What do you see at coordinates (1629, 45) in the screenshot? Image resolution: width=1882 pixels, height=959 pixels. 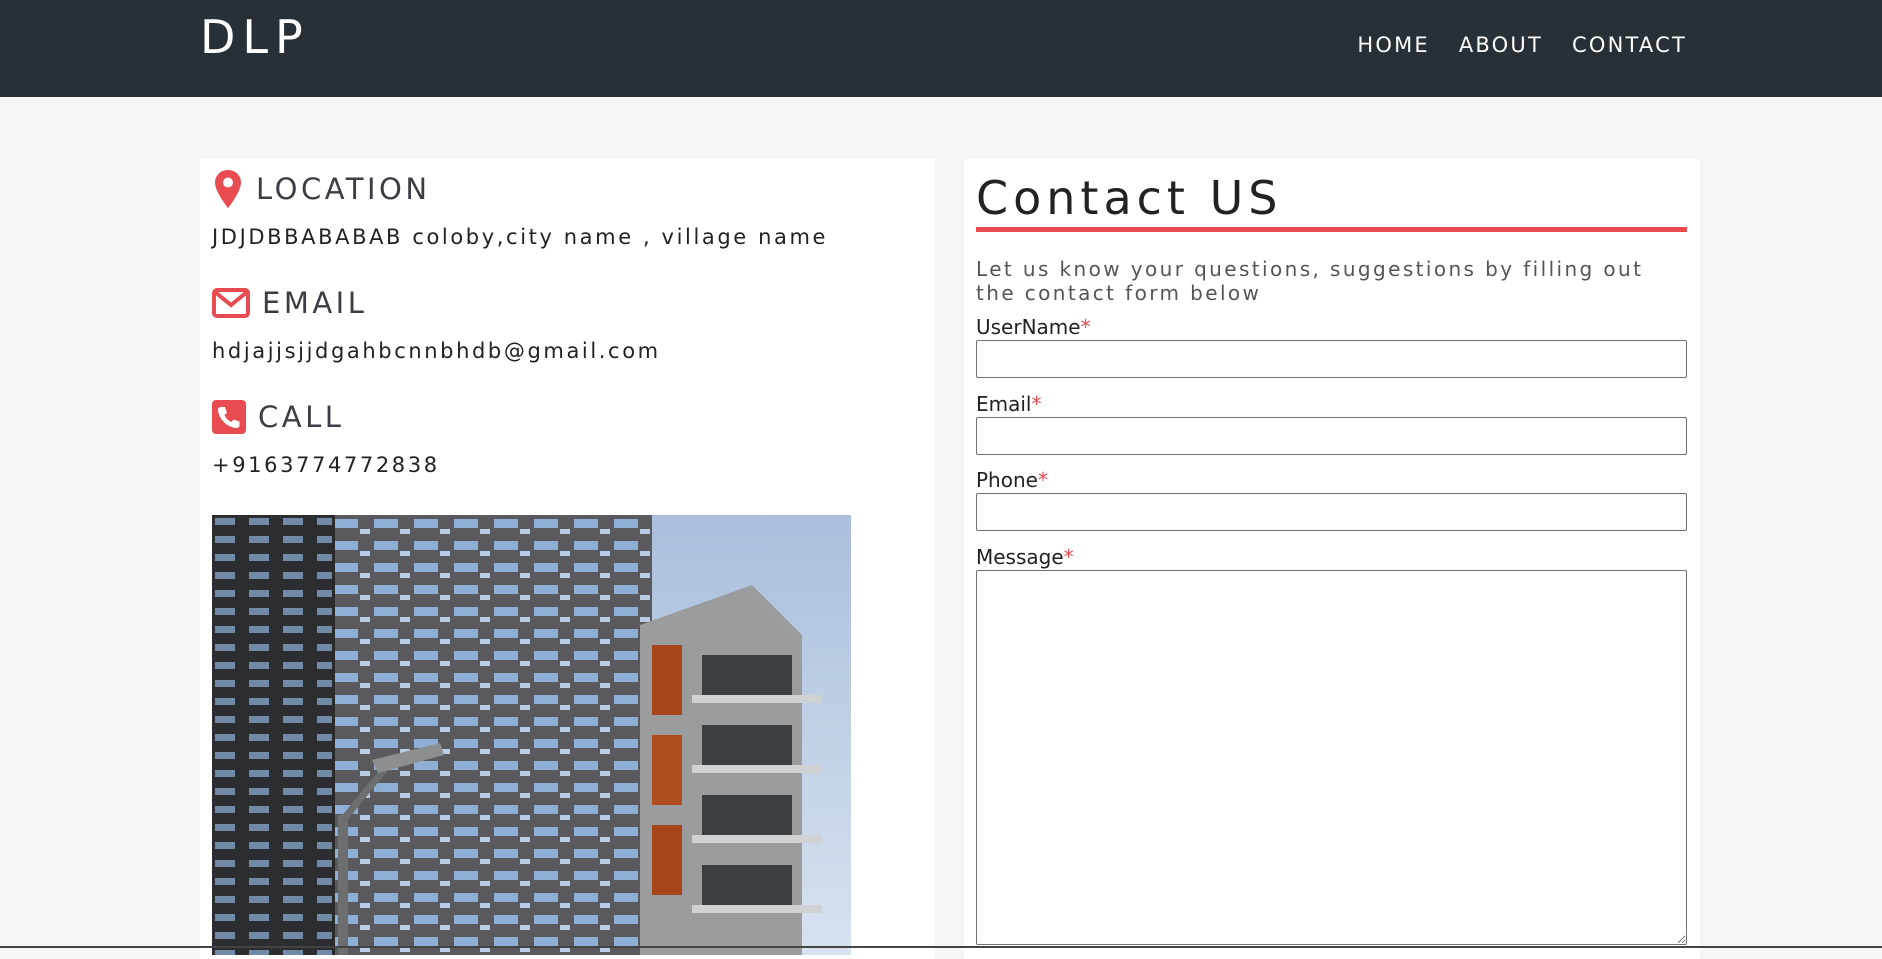 I see `nav-contact-link: CONTACT` at bounding box center [1629, 45].